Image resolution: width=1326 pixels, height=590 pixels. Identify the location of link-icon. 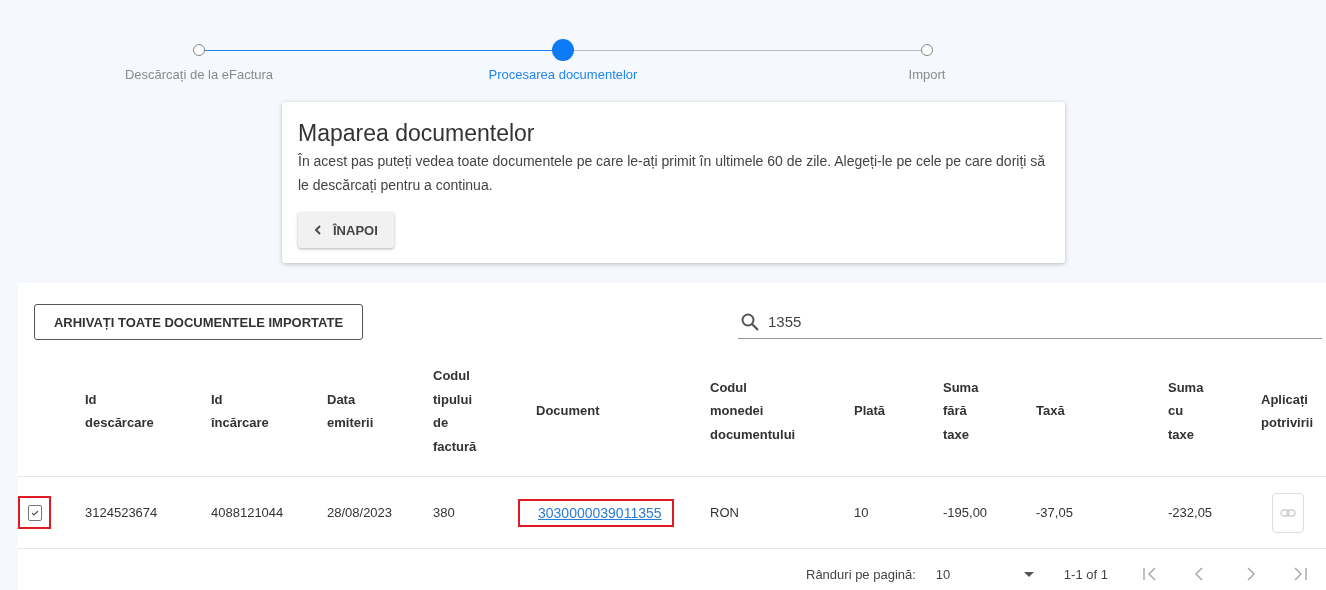
(1288, 512).